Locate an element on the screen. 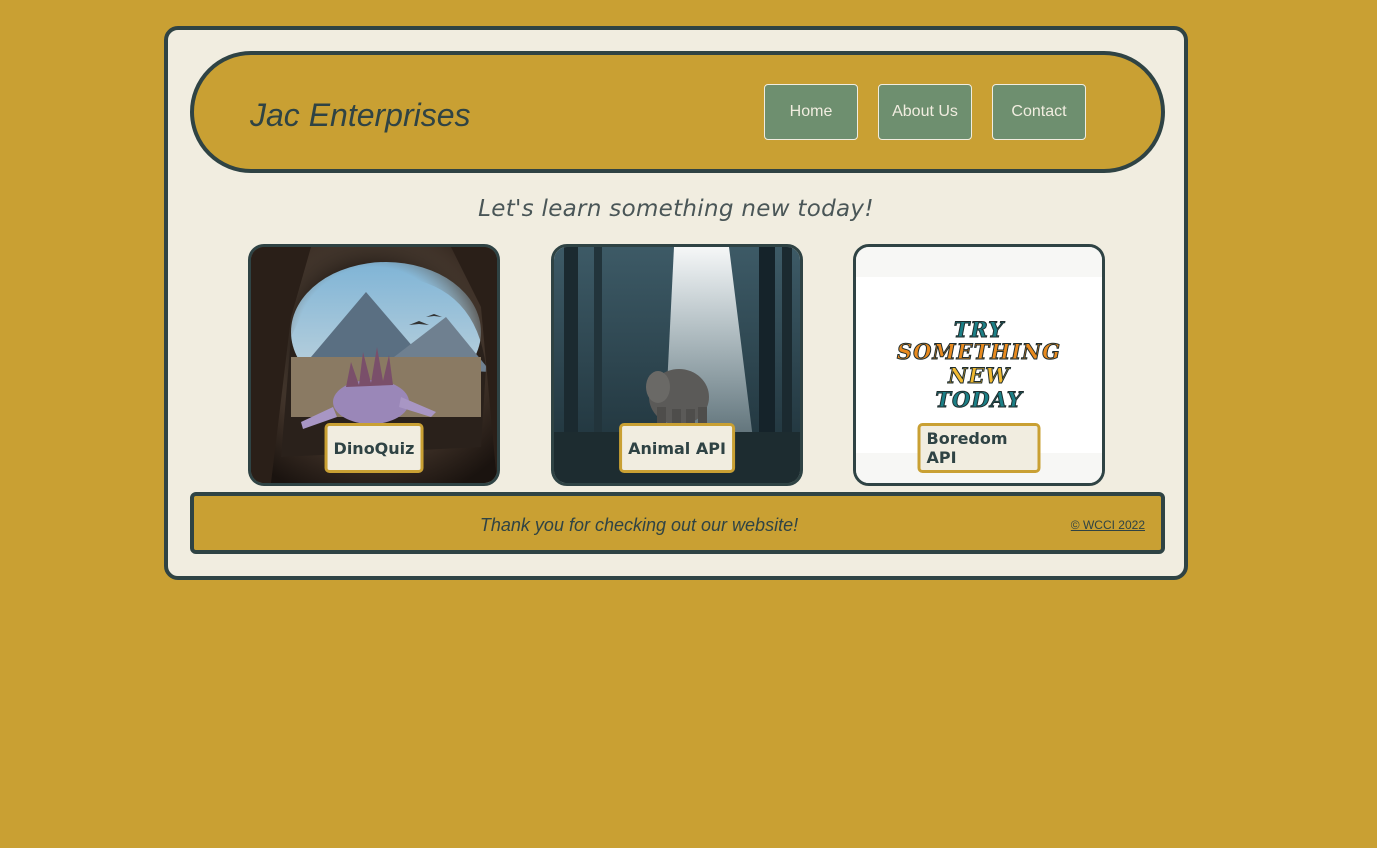  nav-contact-button: Contact is located at coordinates (1039, 112).